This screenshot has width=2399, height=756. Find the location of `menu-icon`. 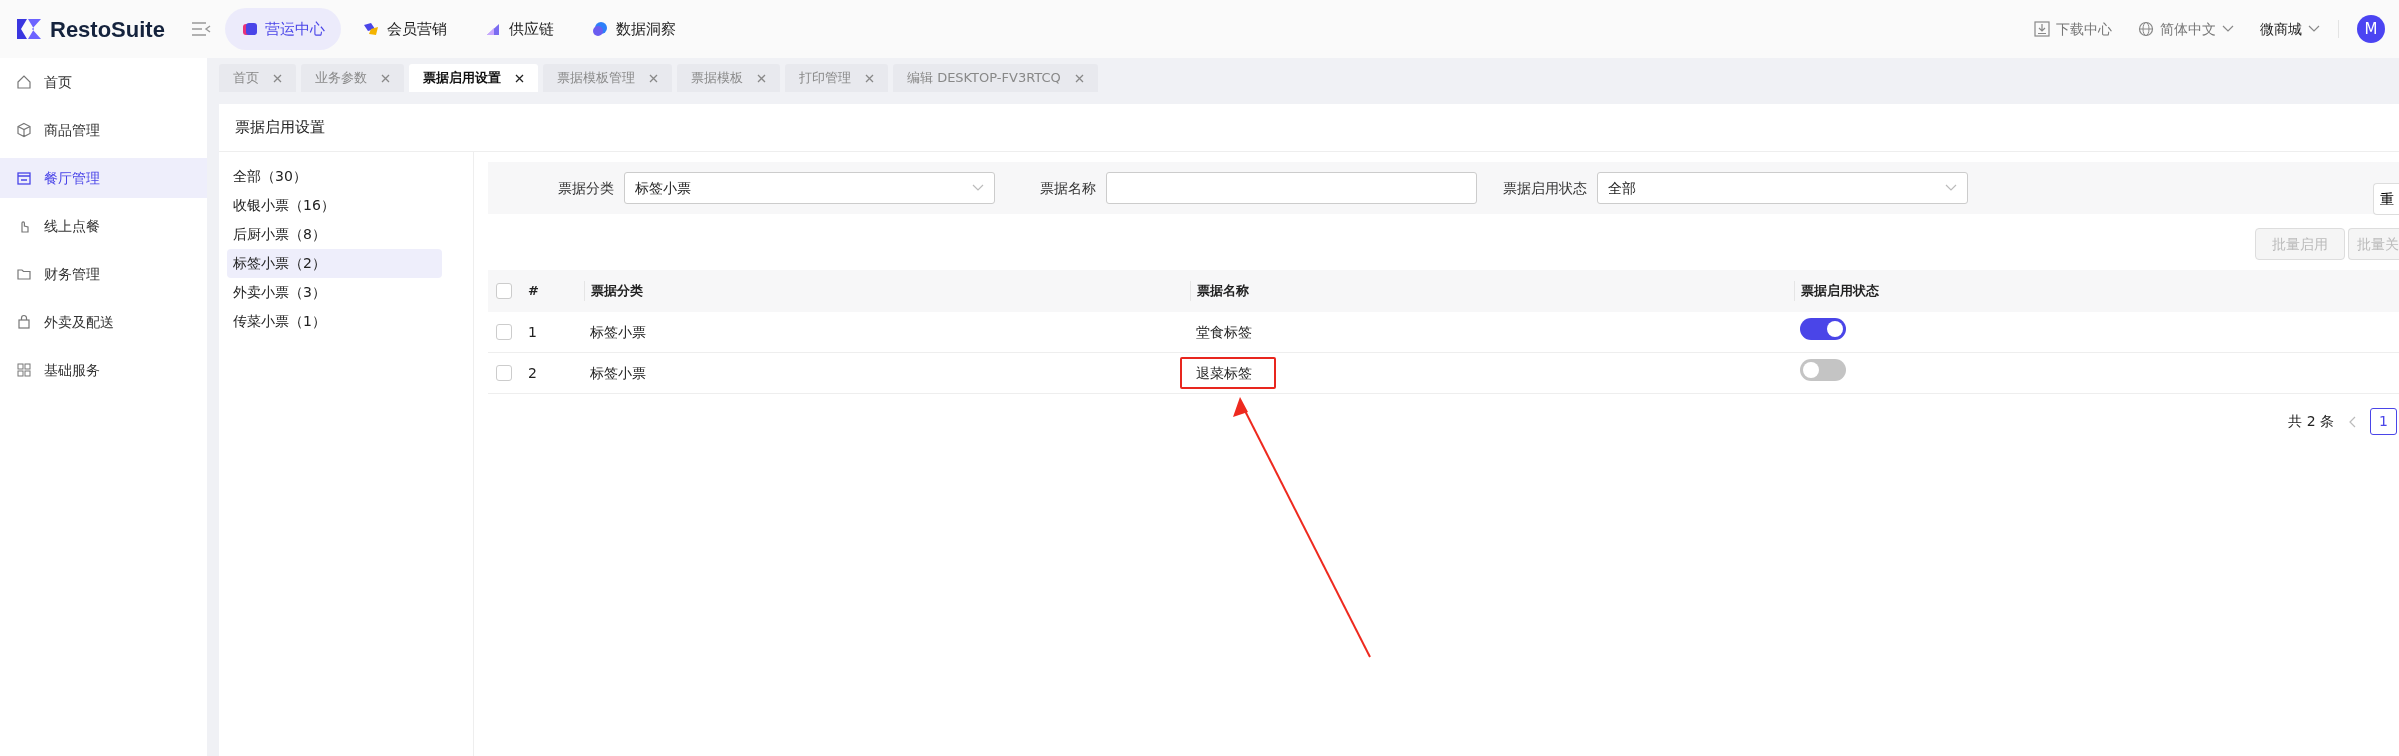

menu-icon is located at coordinates (200, 29).